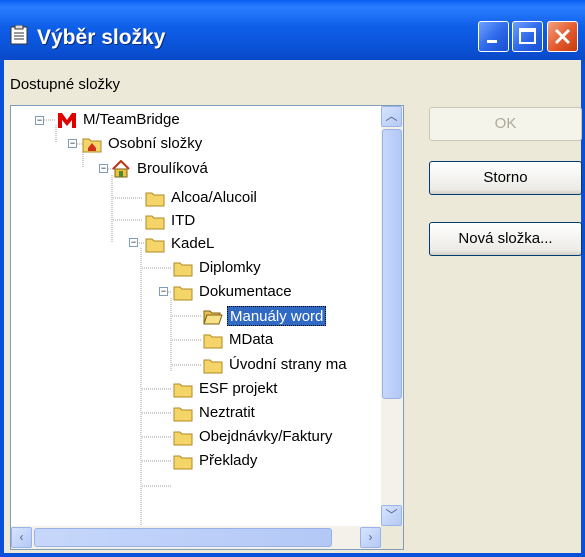 This screenshot has height=557, width=585. Describe the element at coordinates (67, 120) in the screenshot. I see `teambridge-m-icon` at that location.